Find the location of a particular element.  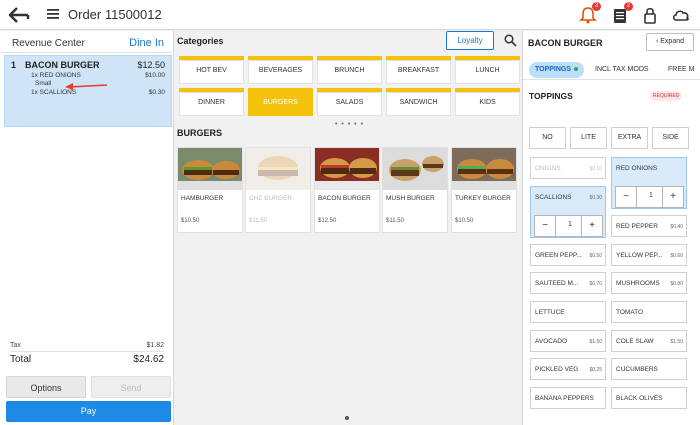

product-bacon-burger: BACON BURGER $12.50 is located at coordinates (347, 190).